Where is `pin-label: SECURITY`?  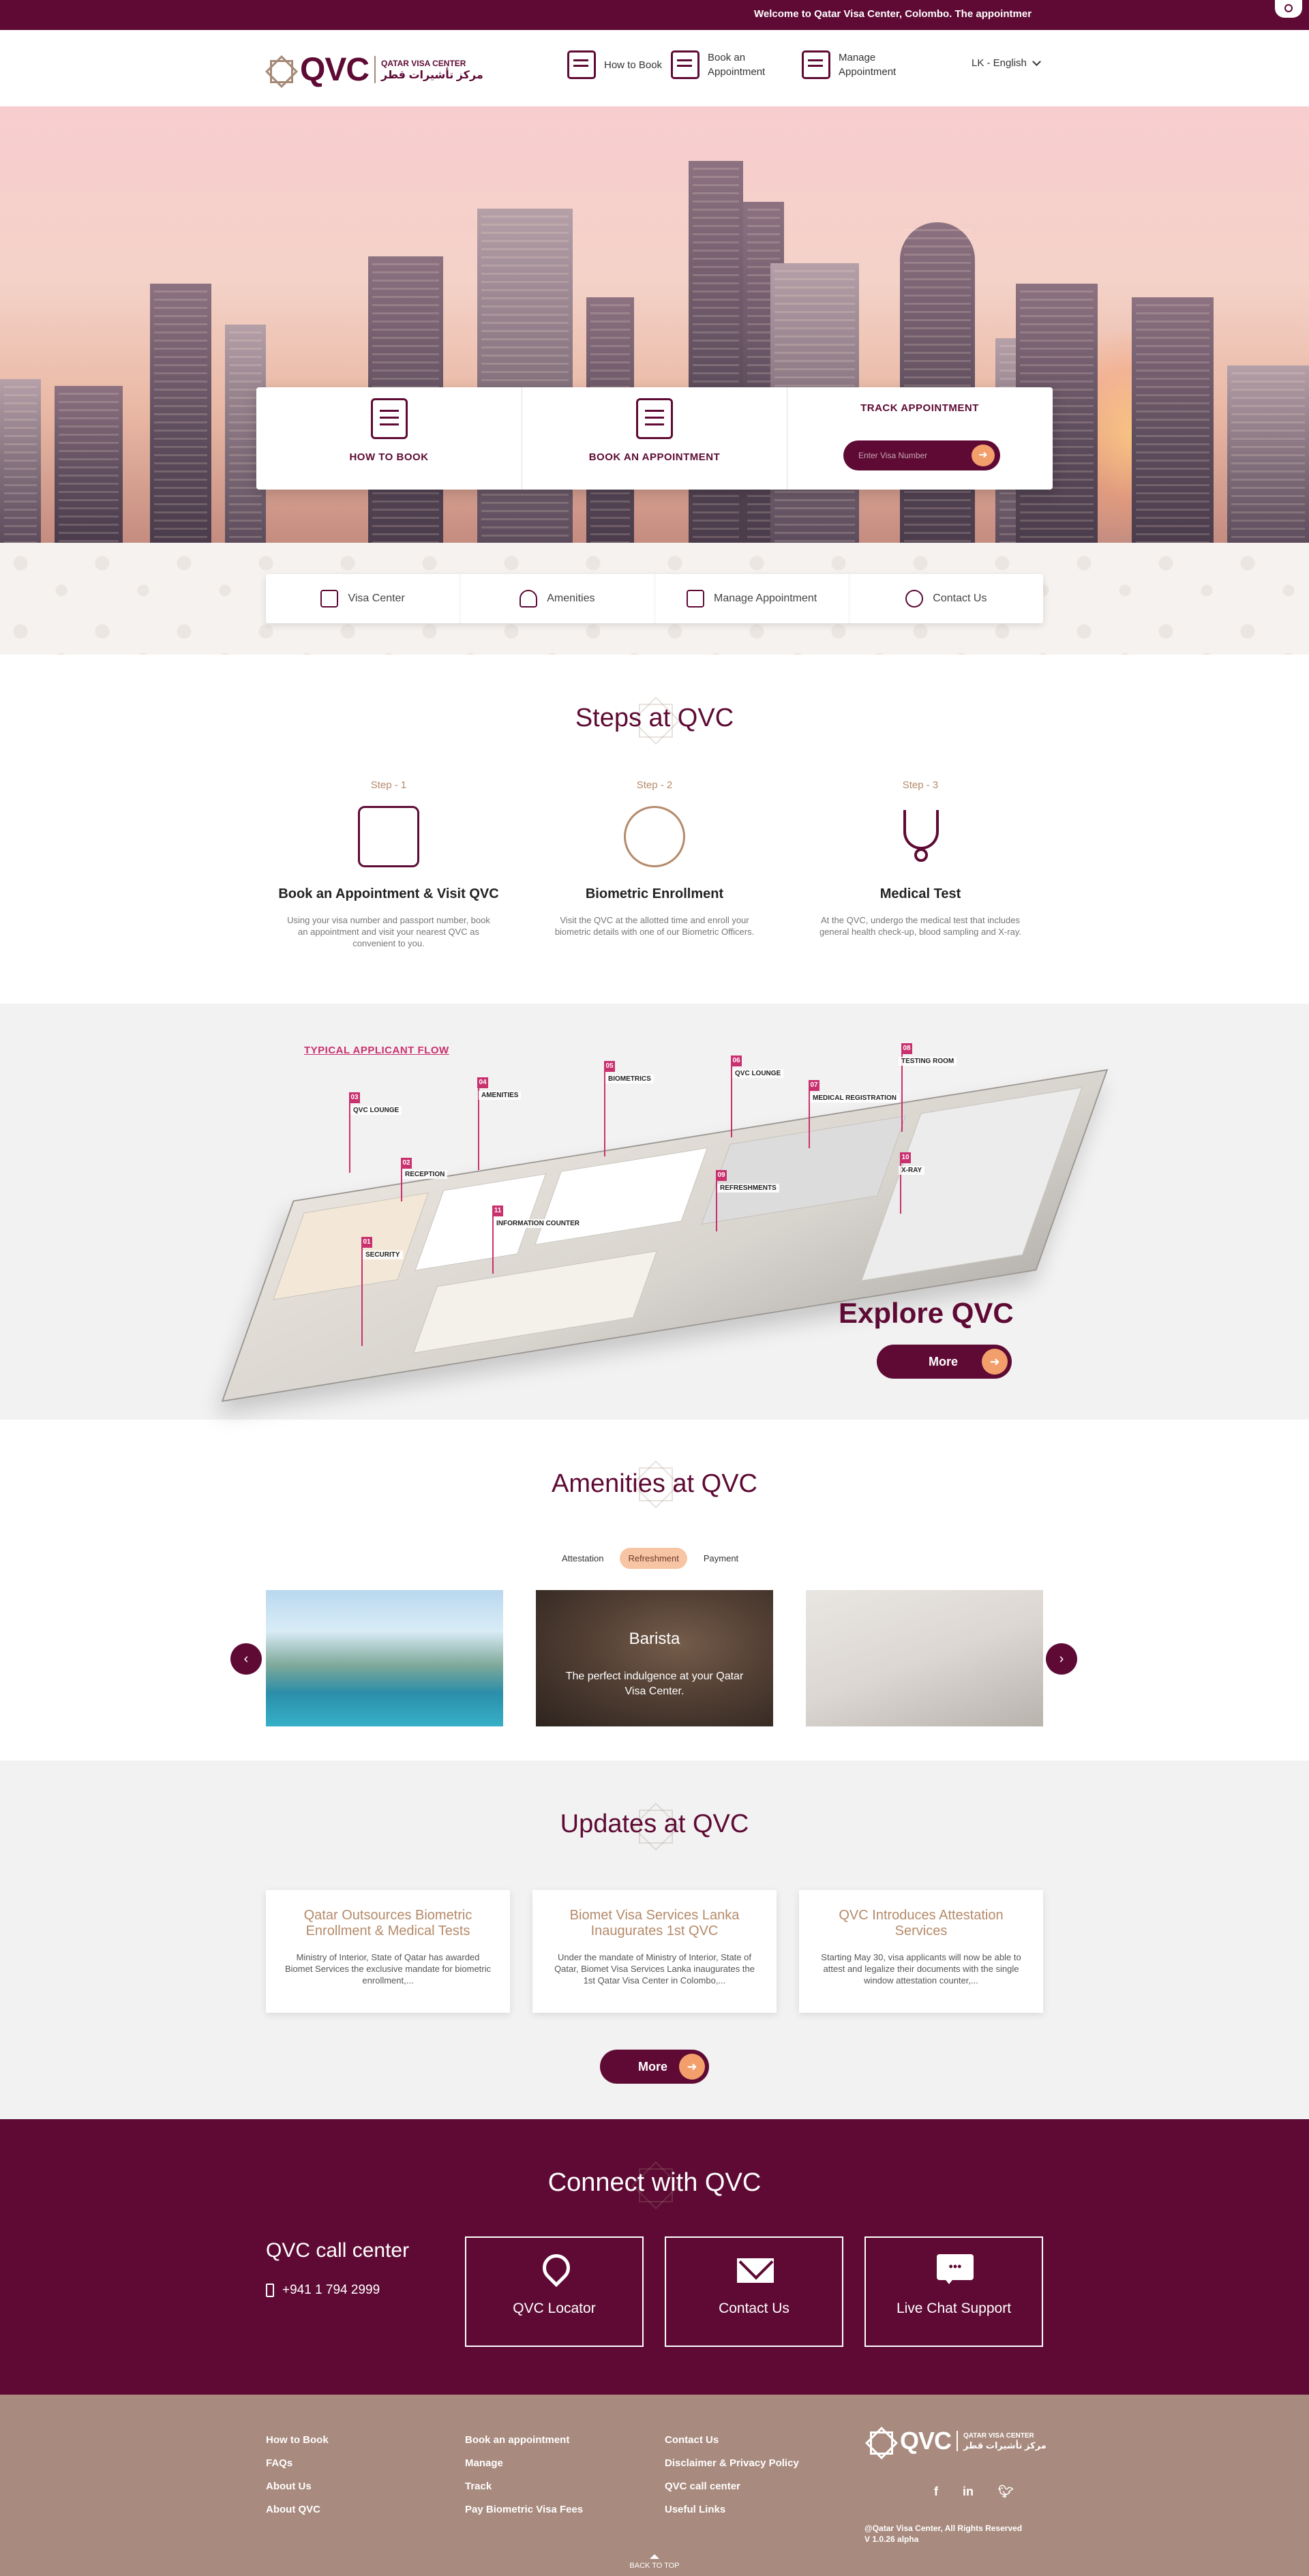 pin-label: SECURITY is located at coordinates (383, 1254).